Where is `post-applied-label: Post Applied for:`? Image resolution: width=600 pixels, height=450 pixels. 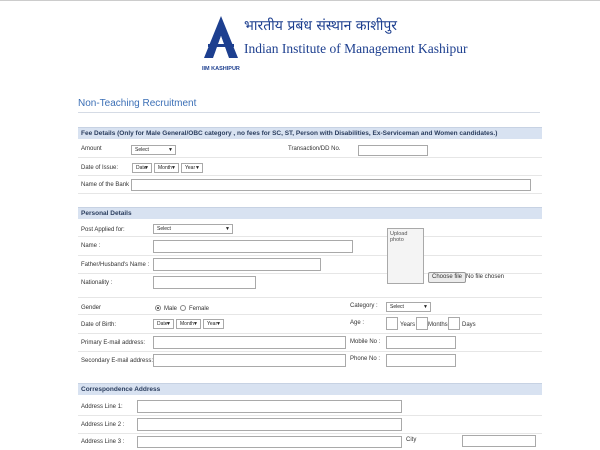
post-applied-label: Post Applied for: is located at coordinates (103, 230).